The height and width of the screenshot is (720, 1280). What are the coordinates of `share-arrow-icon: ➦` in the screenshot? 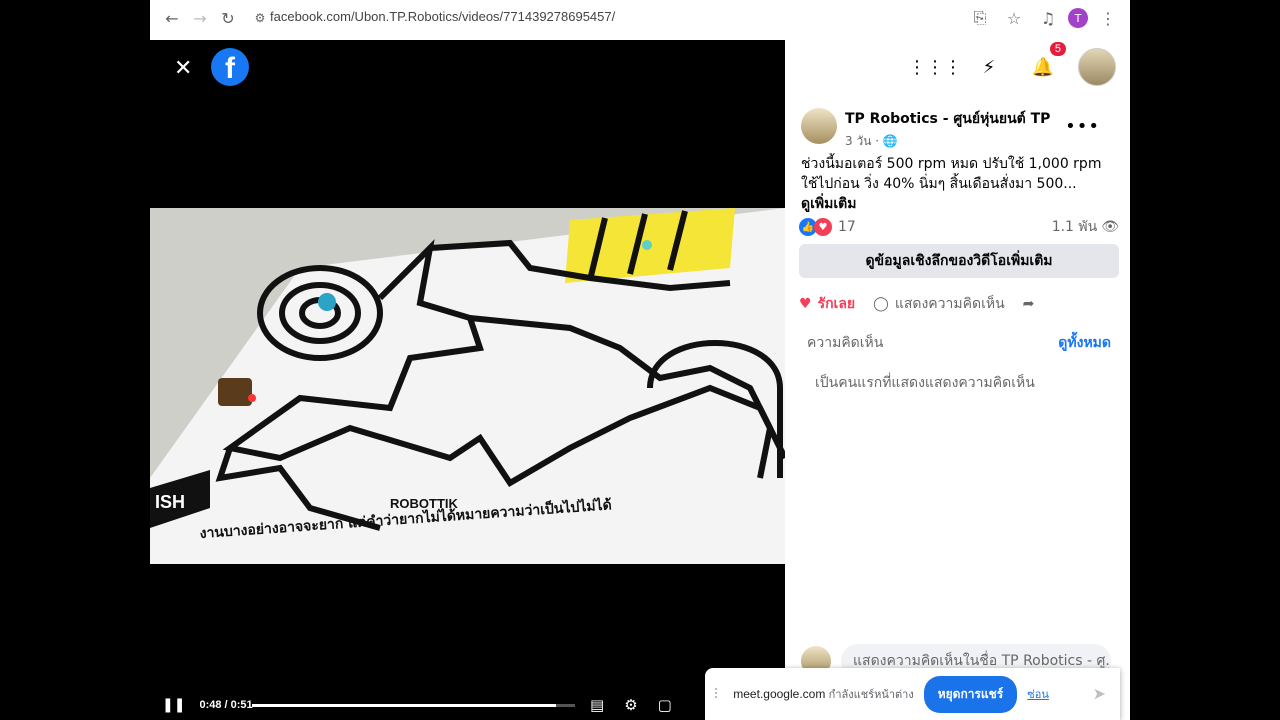 It's located at (1028, 304).